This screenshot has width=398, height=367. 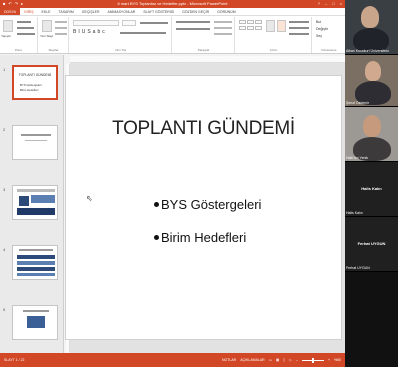 I want to click on thumbnail-number: 2, so click(x=4, y=129).